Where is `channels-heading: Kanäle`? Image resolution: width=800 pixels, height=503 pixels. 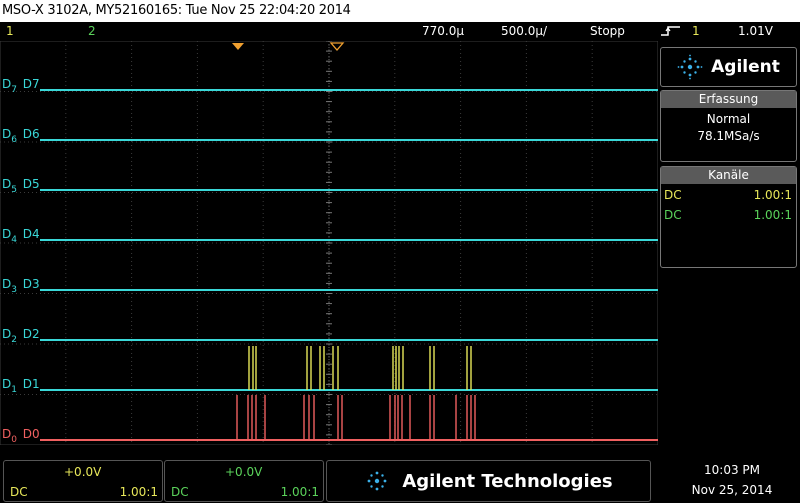 channels-heading: Kanäle is located at coordinates (728, 175).